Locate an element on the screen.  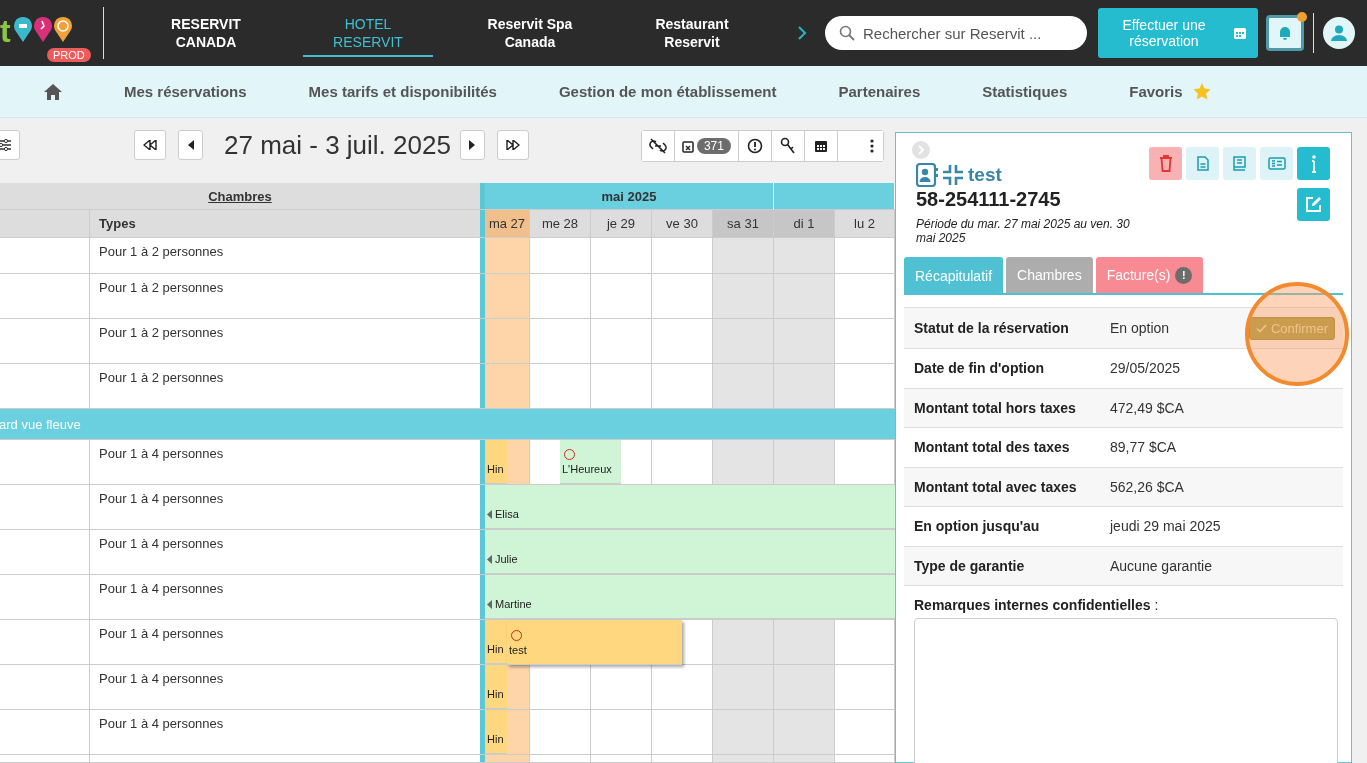
day-header: ve 30 is located at coordinates (682, 223).